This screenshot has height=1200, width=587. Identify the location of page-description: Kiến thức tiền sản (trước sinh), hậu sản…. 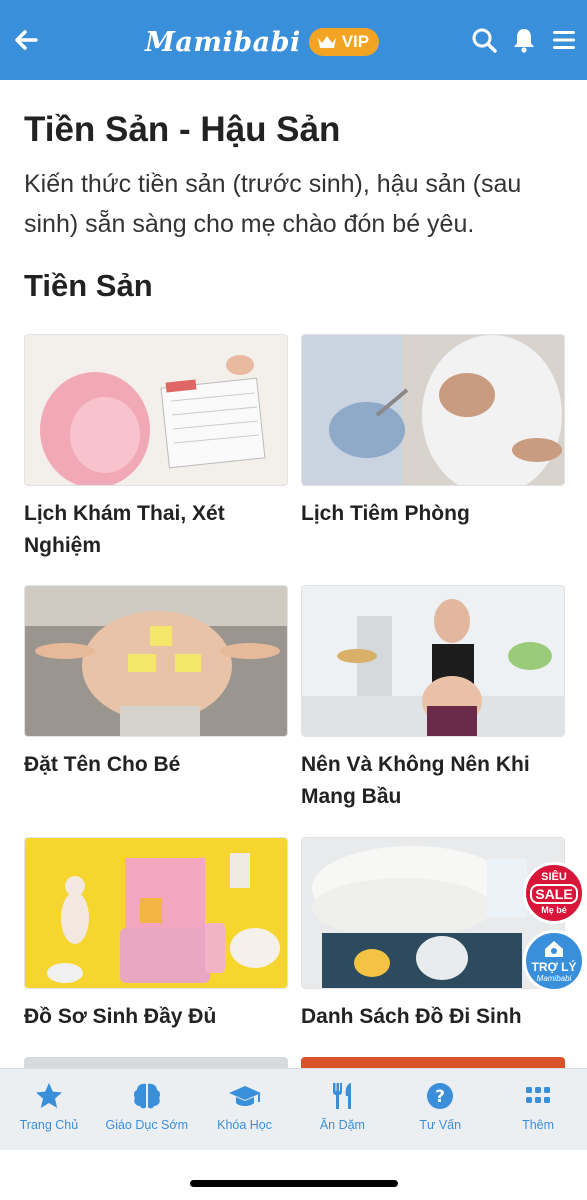
(273, 204).